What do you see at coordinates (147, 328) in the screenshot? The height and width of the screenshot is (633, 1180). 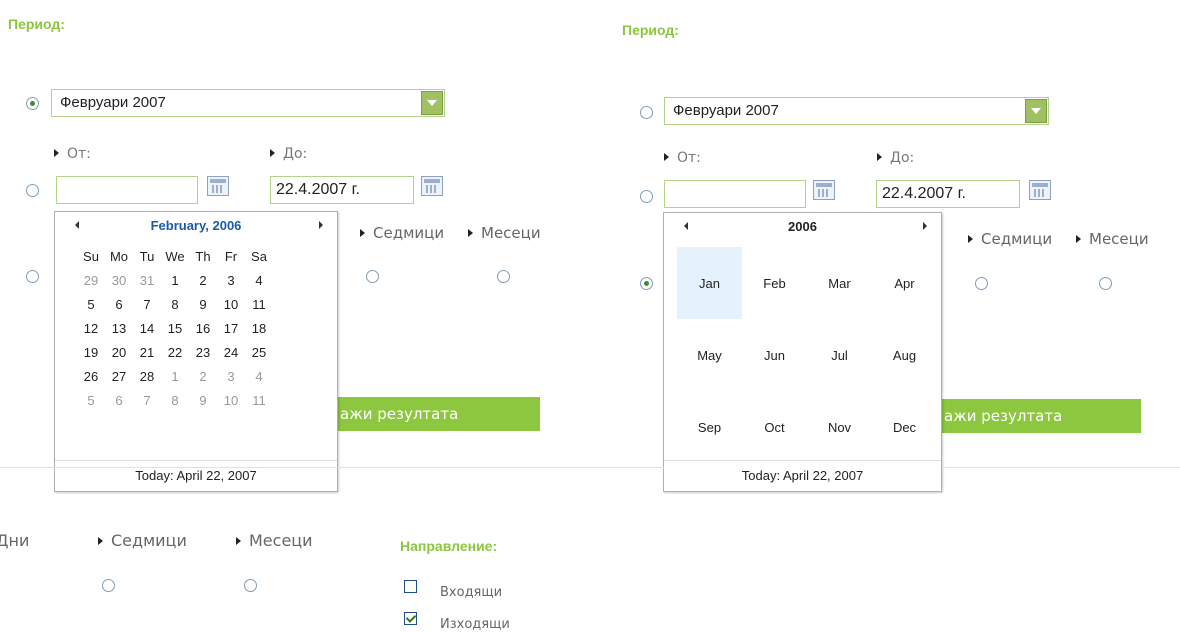 I see `calendar-day: 14` at bounding box center [147, 328].